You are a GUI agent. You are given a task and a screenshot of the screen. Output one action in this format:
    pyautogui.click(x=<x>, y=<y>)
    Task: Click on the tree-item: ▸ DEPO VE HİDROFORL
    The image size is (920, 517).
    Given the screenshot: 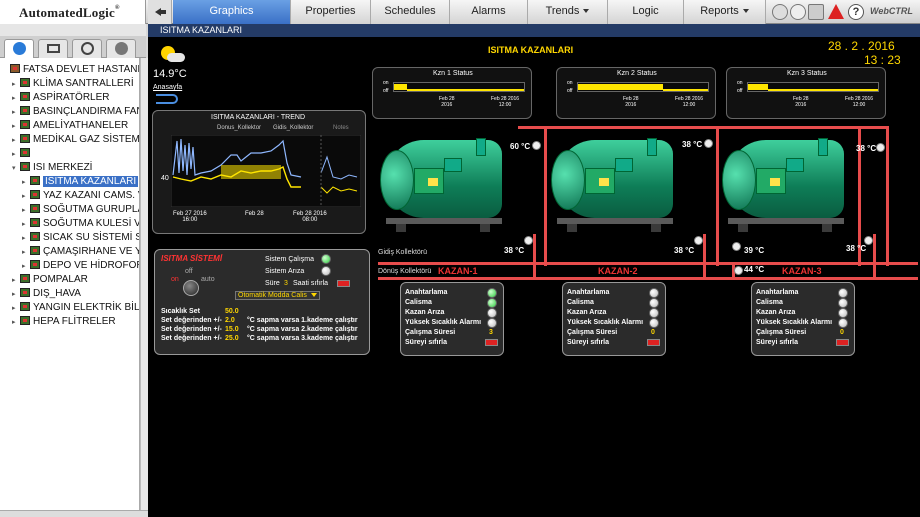 What is the action you would take?
    pyautogui.click(x=80, y=266)
    